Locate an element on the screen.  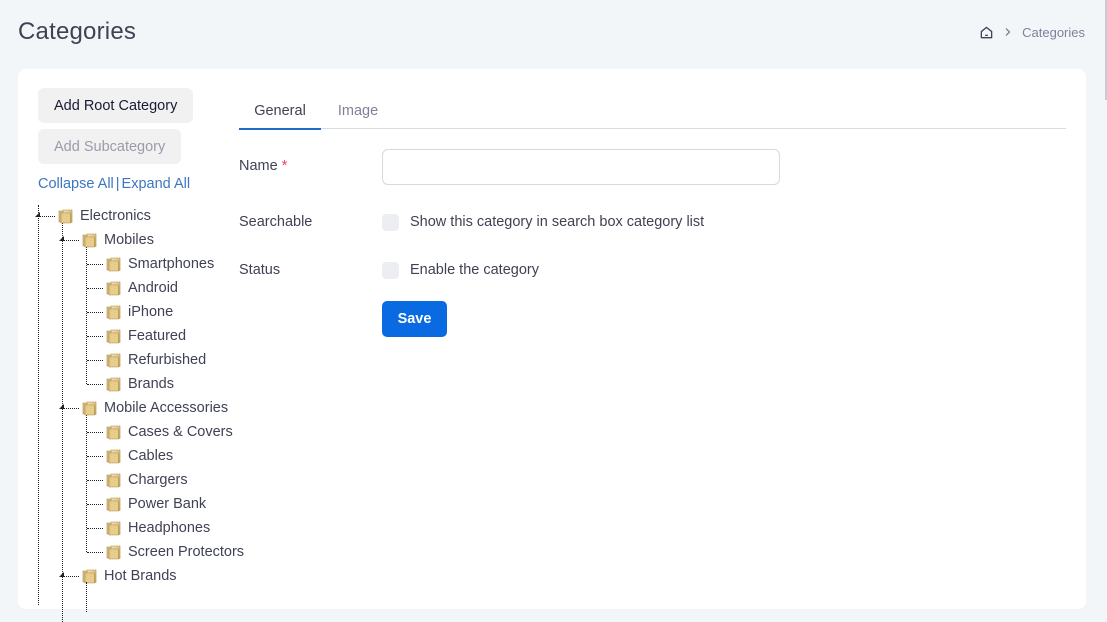
tree-node: Cases & Covers is located at coordinates (169, 432).